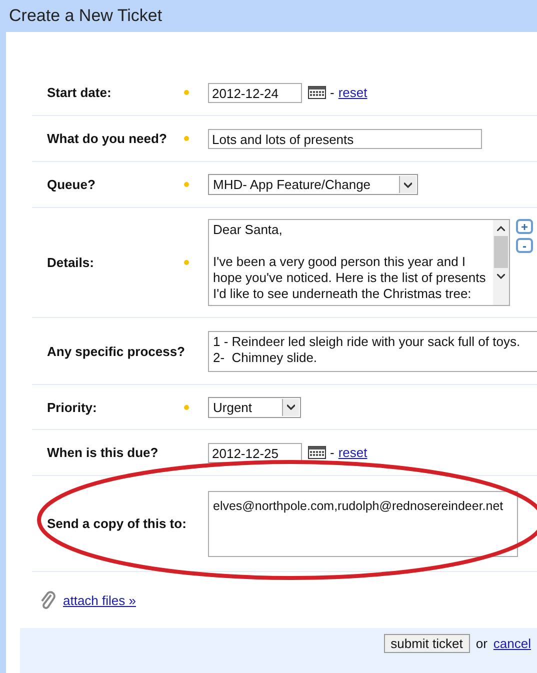 Image resolution: width=537 pixels, height=673 pixels. I want to click on field-label: Start date:, so click(79, 92).